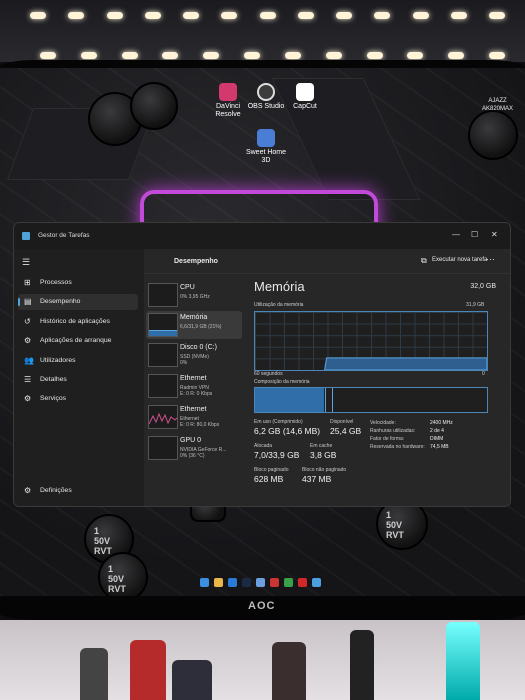 The height and width of the screenshot is (700, 525). I want to click on minimize-icon: —, so click(456, 234).